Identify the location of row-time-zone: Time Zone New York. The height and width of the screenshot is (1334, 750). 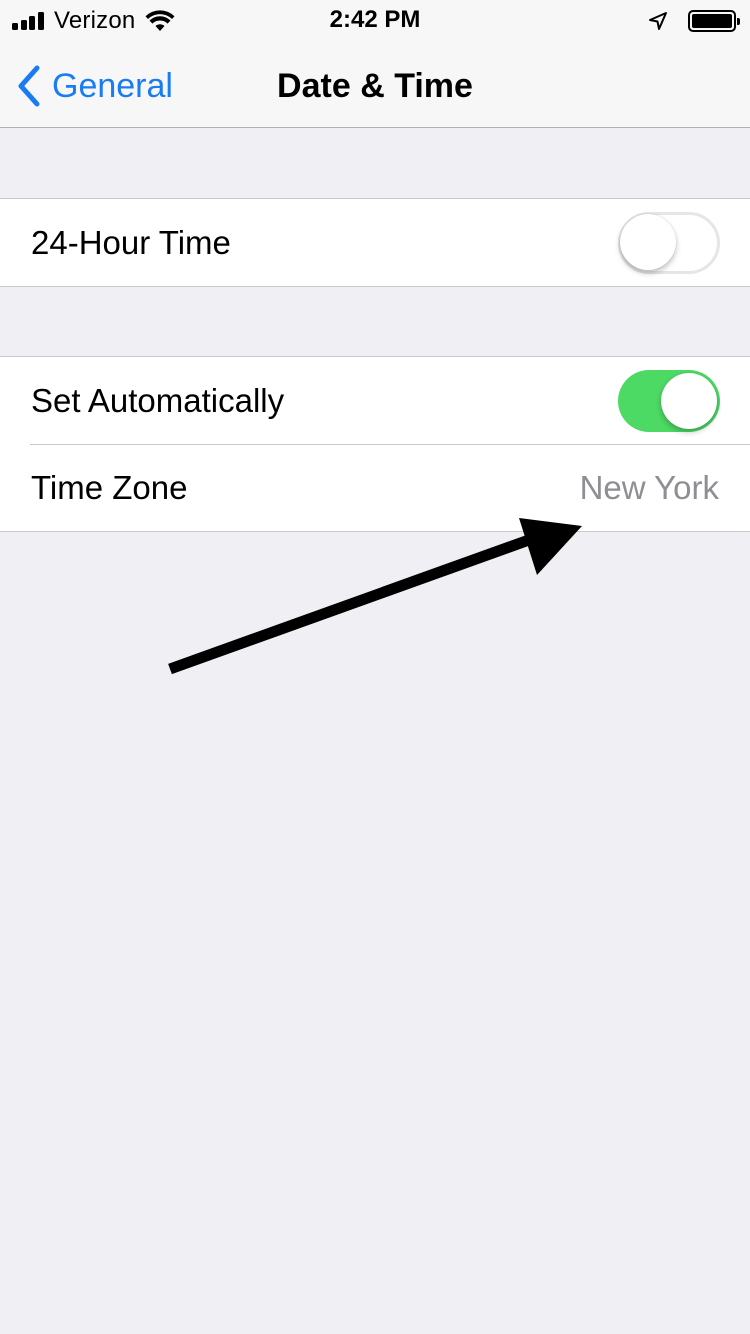
(375, 487).